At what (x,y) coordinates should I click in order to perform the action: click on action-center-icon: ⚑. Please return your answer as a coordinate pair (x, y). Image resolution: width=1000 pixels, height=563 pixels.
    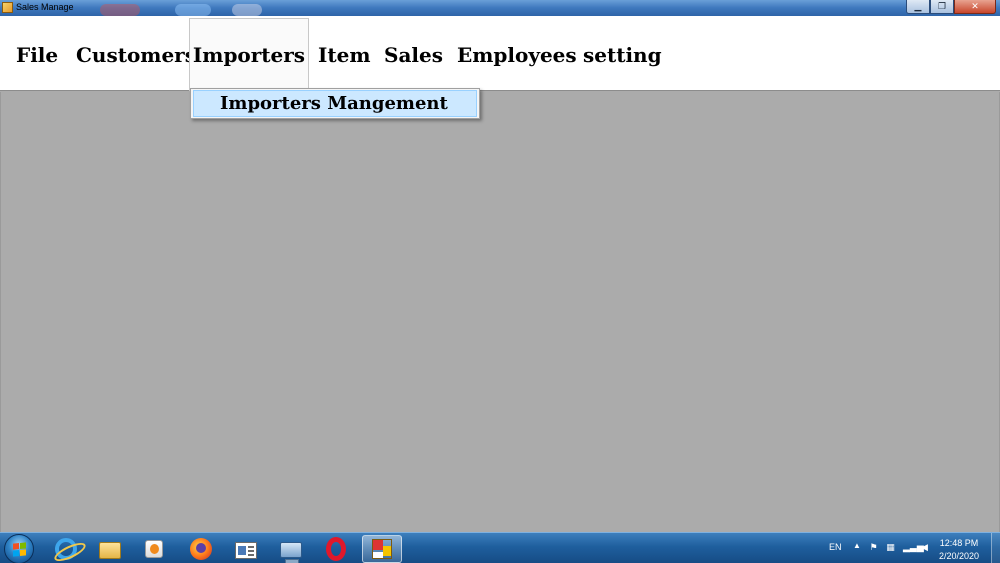
    Looking at the image, I should click on (873, 548).